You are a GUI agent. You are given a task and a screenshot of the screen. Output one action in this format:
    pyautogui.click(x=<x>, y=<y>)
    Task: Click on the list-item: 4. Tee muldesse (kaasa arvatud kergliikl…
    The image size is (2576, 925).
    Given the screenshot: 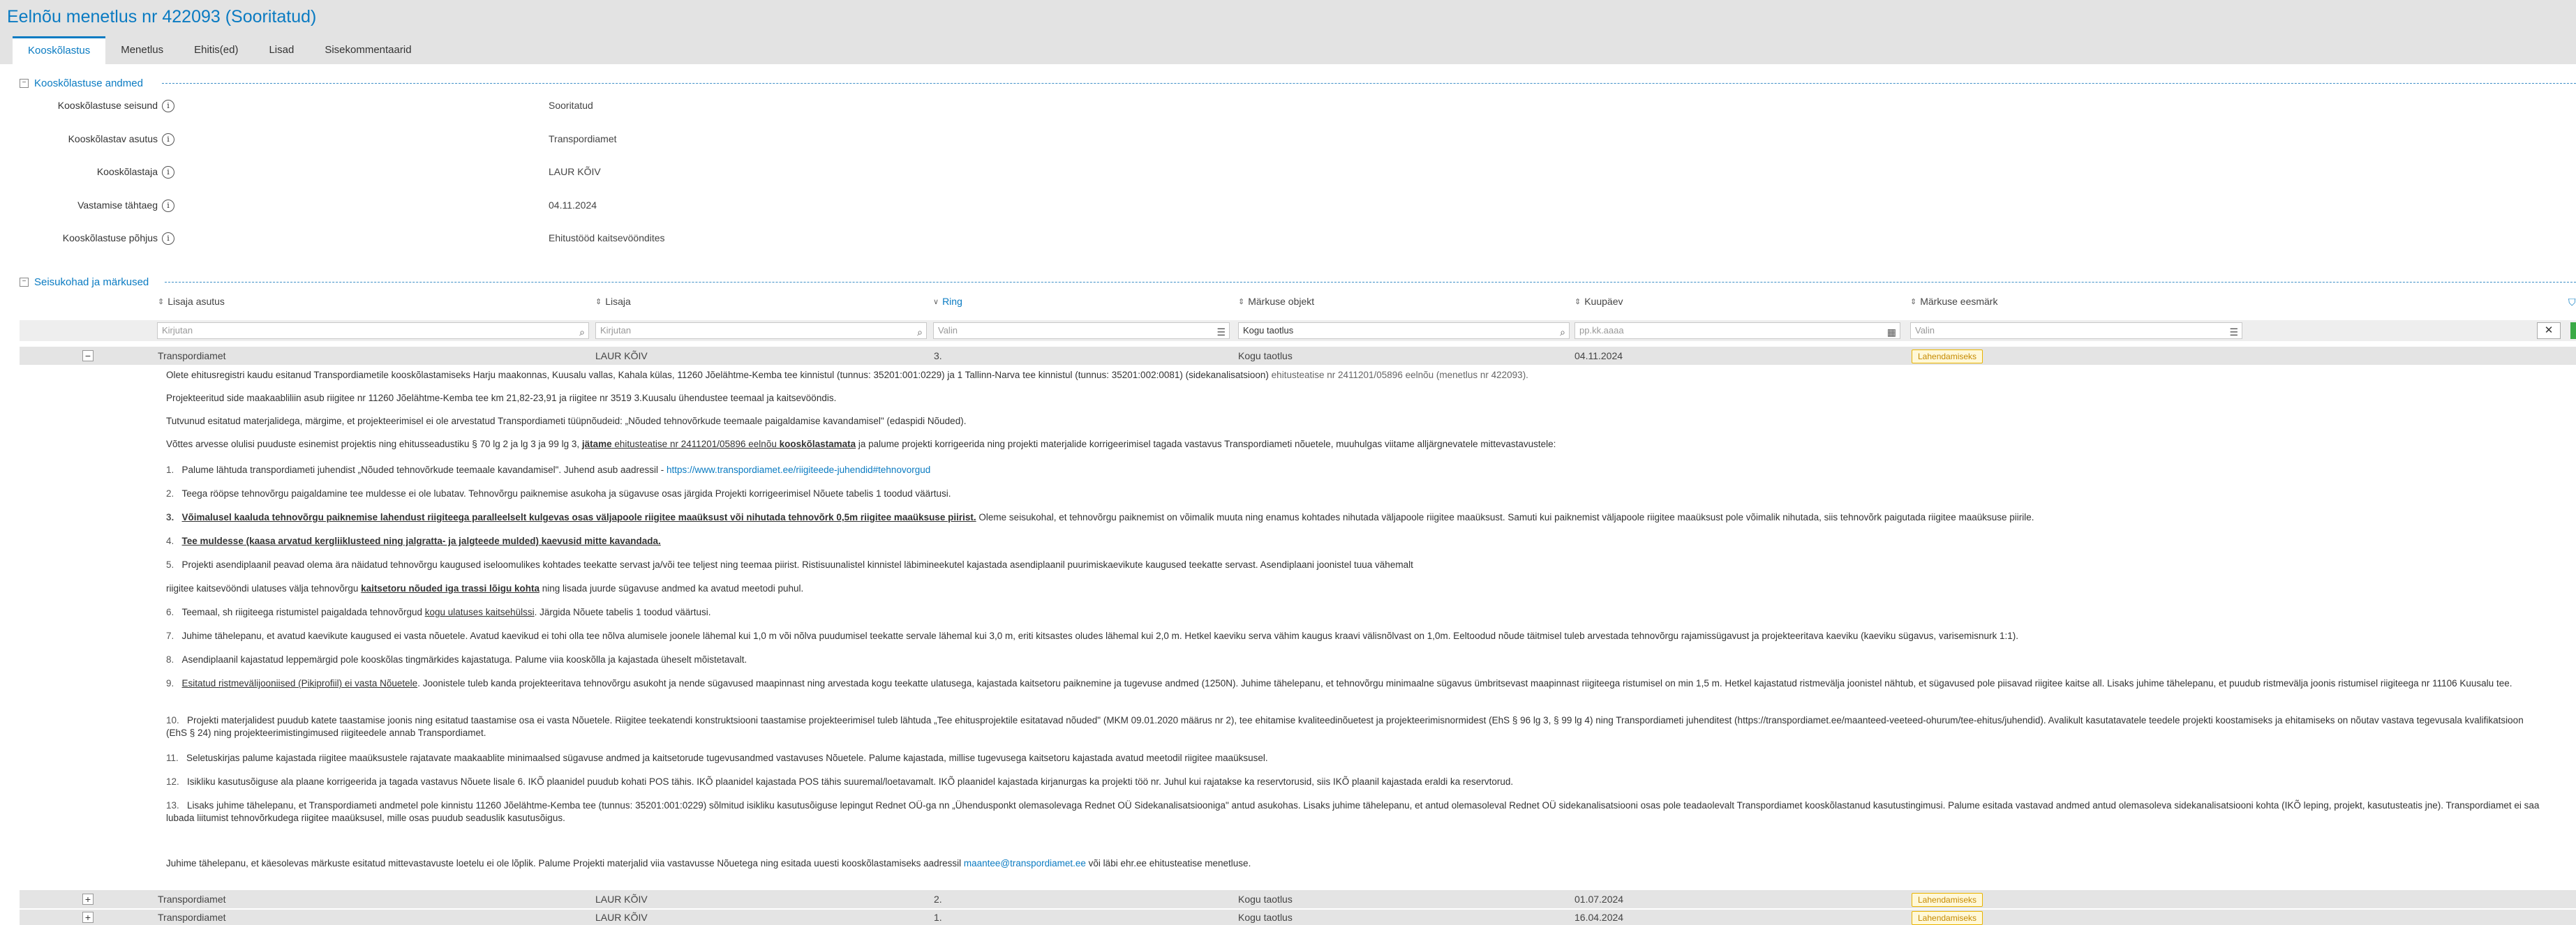 What is the action you would take?
    pyautogui.click(x=414, y=541)
    